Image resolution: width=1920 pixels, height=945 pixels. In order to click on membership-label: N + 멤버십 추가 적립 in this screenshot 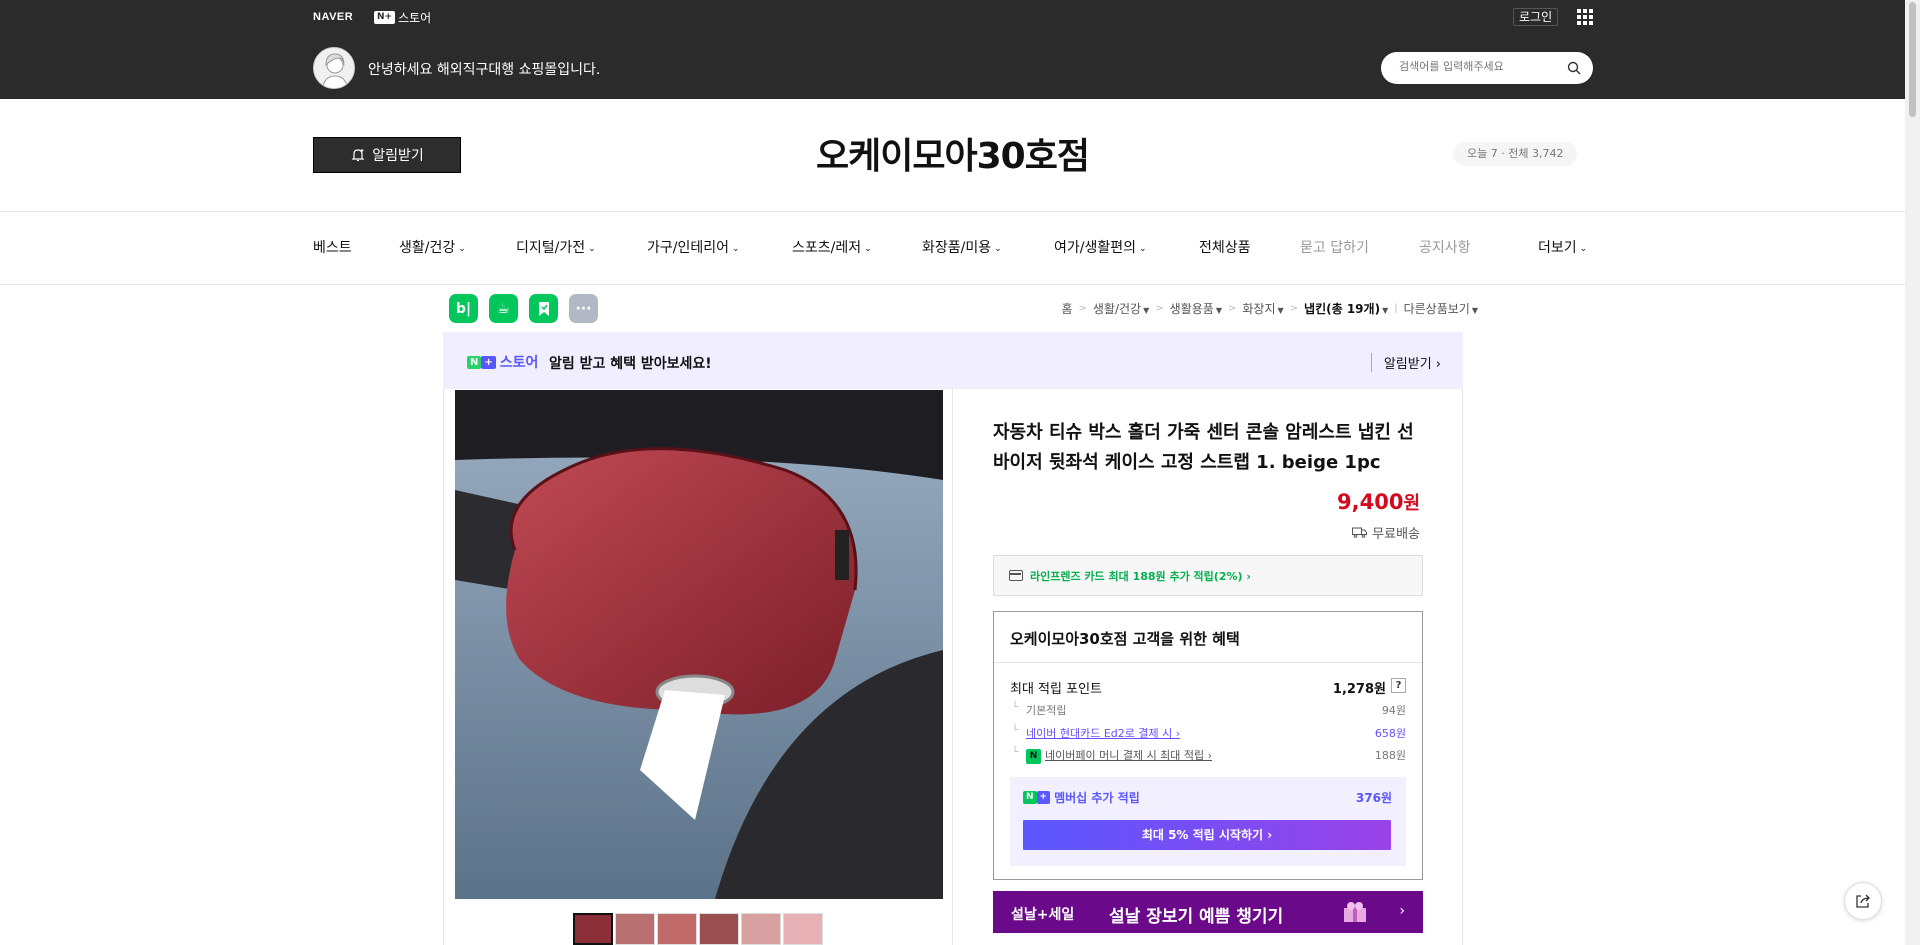, I will do `click(1081, 797)`.